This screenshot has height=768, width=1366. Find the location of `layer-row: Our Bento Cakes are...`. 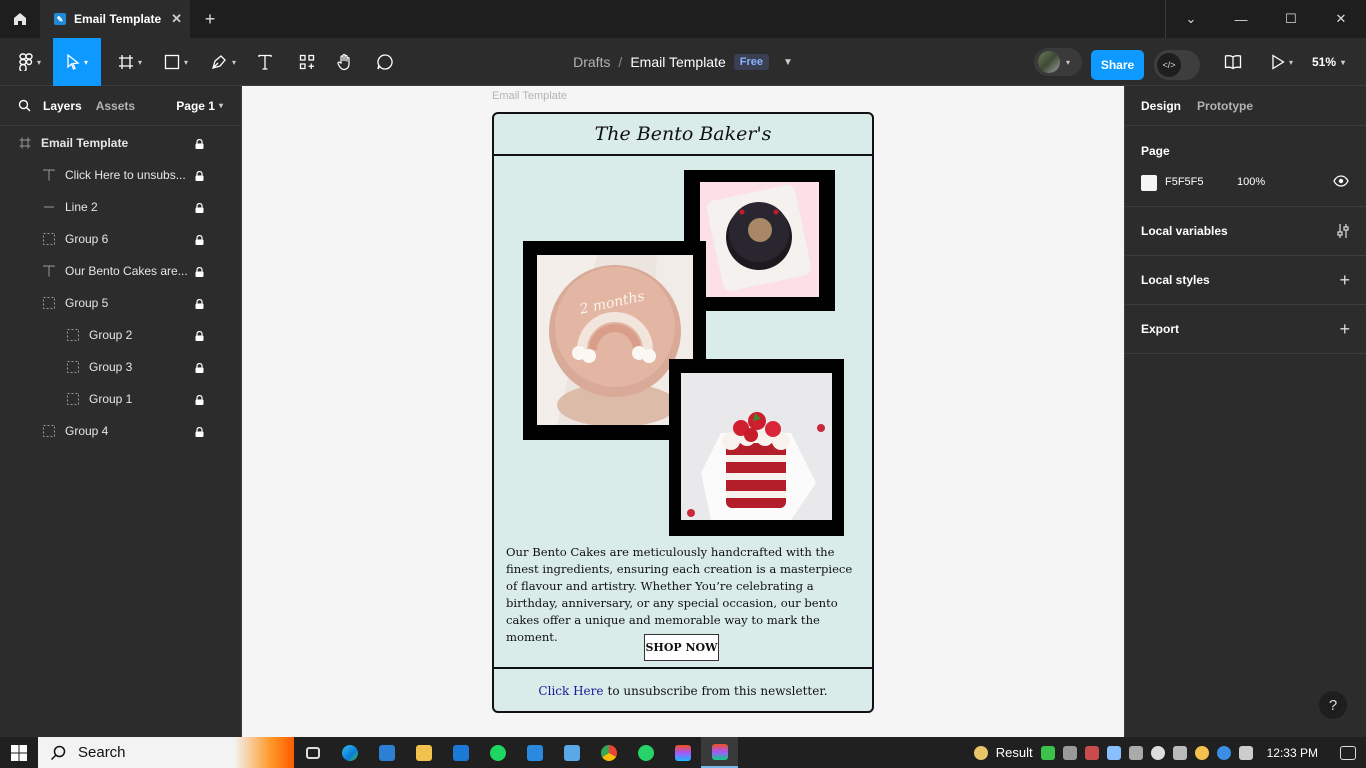

layer-row: Our Bento Cakes are... is located at coordinates (120, 271).